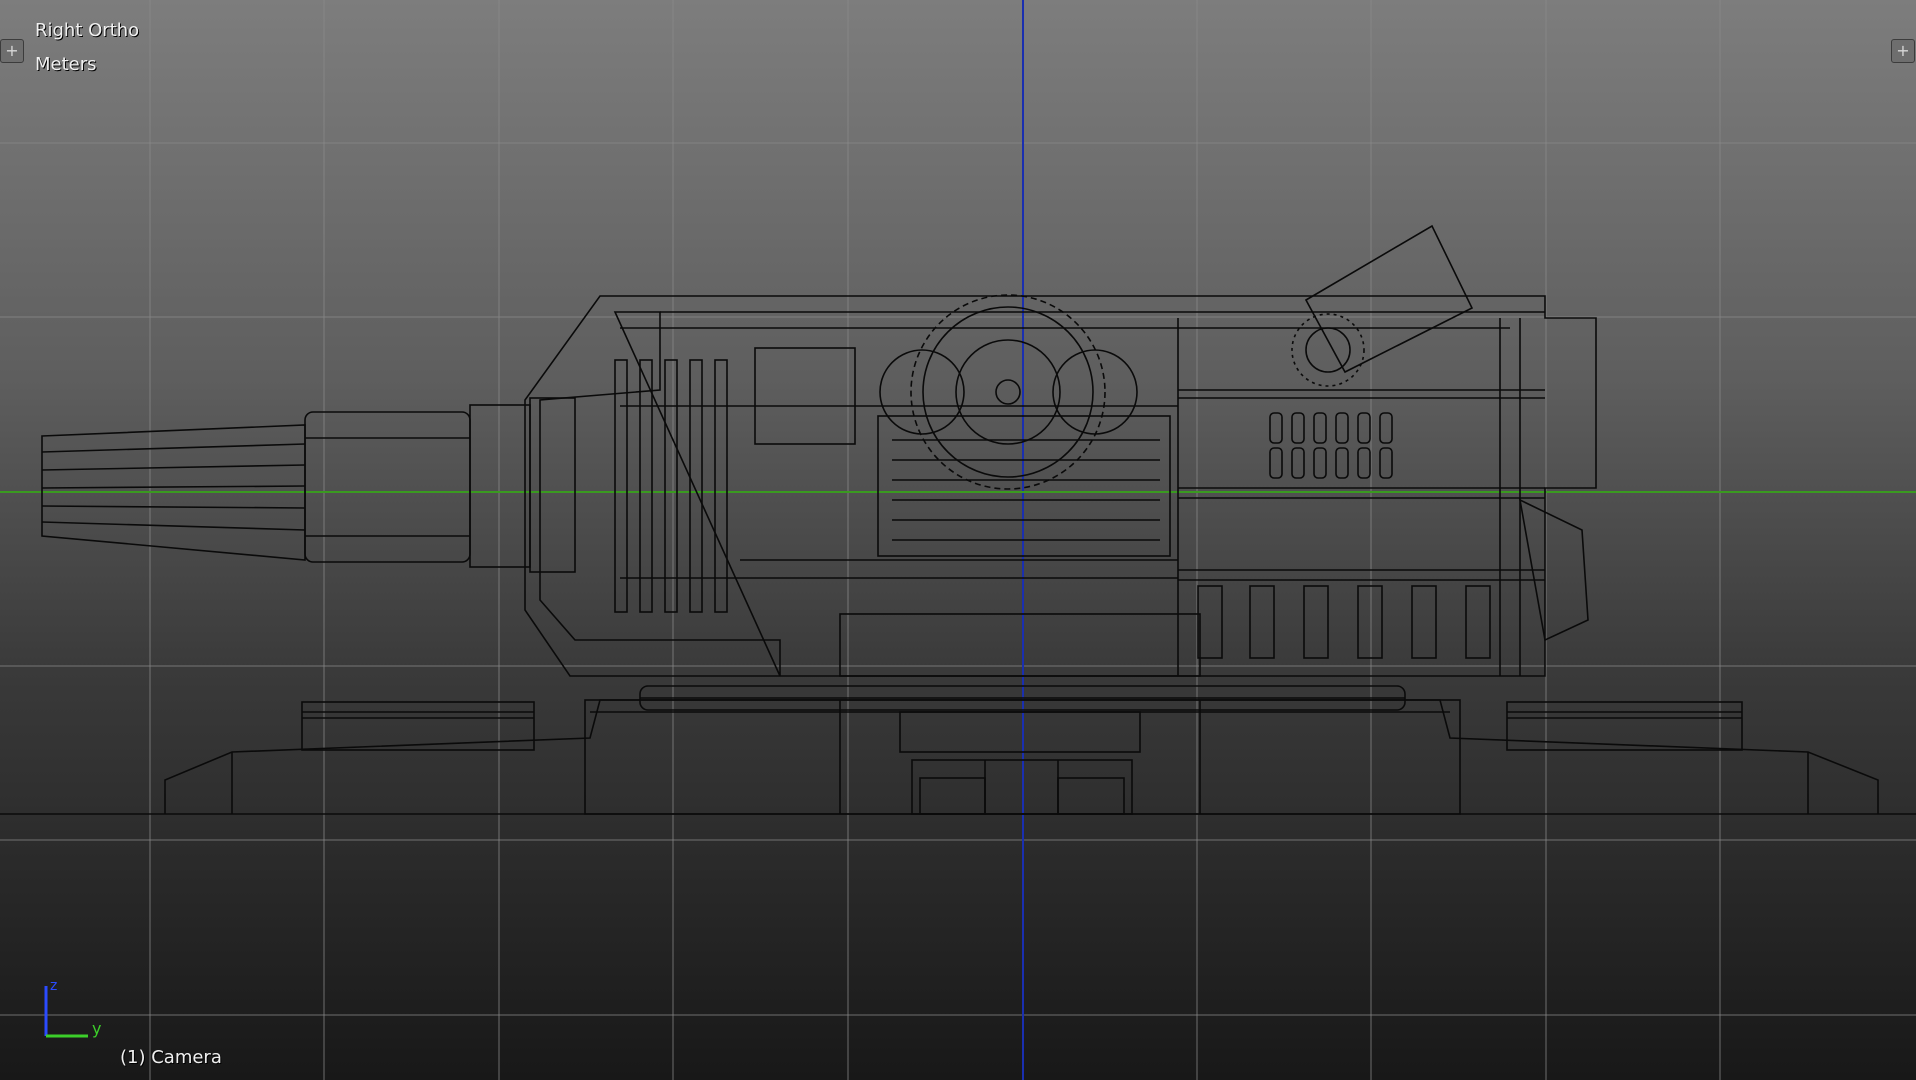  Describe the element at coordinates (1024, 425) in the screenshot. I see `gearbox` at that location.